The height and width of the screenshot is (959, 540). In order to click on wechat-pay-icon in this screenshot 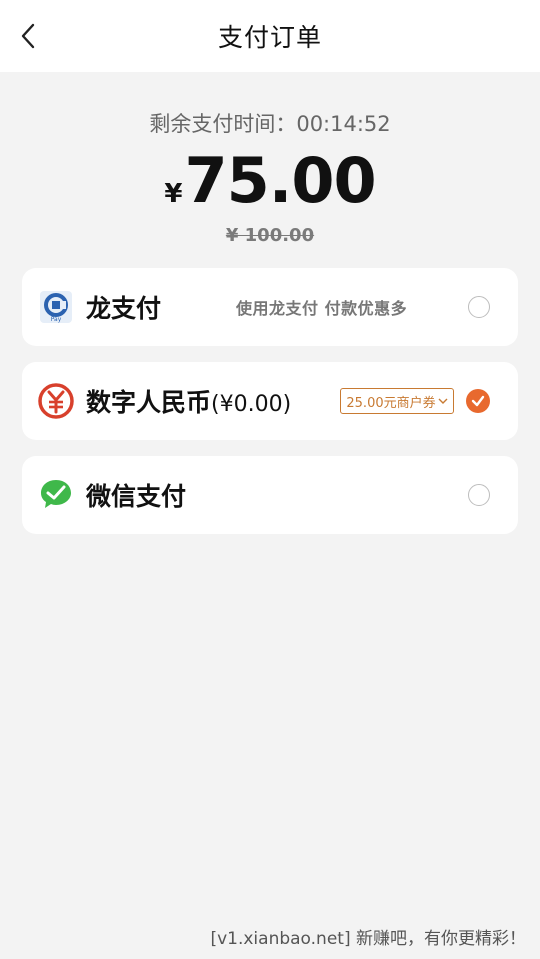, I will do `click(56, 494)`.